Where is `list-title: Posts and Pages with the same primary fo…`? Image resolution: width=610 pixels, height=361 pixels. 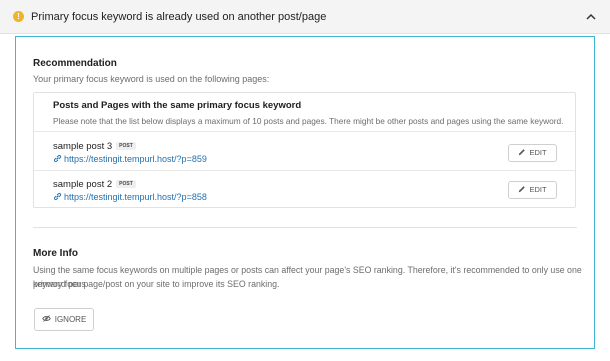 list-title: Posts and Pages with the same primary fo… is located at coordinates (177, 105).